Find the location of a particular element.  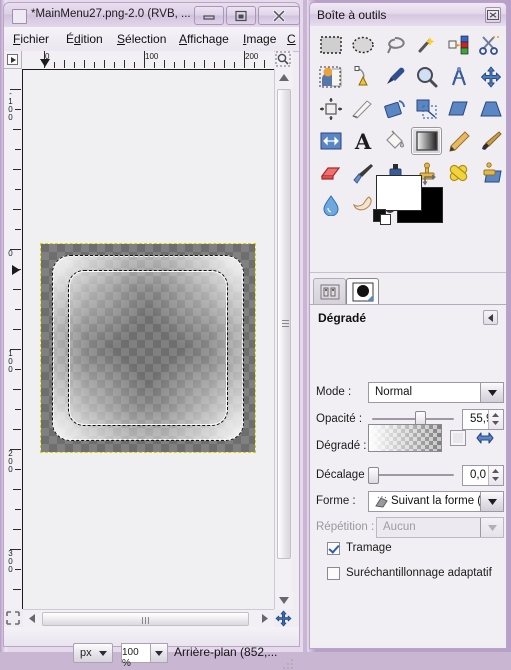

scroll-left-button is located at coordinates (32, 618).